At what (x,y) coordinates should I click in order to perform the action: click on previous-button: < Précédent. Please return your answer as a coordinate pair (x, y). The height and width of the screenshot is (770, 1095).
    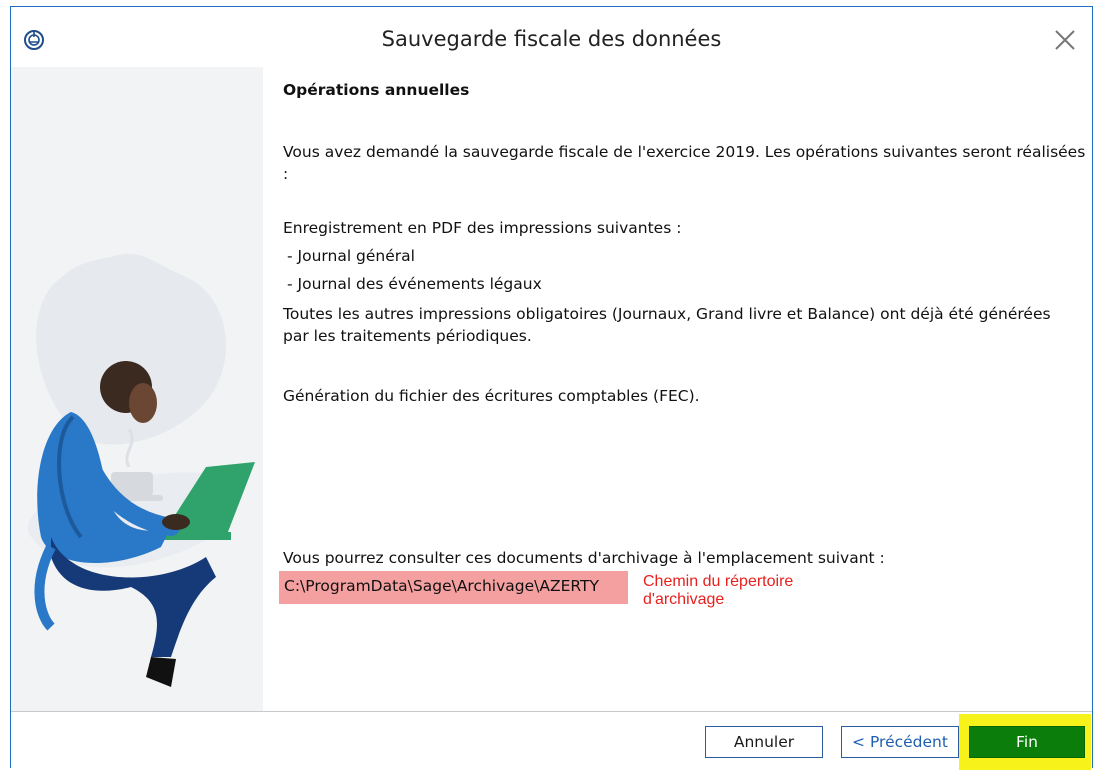
    Looking at the image, I should click on (900, 742).